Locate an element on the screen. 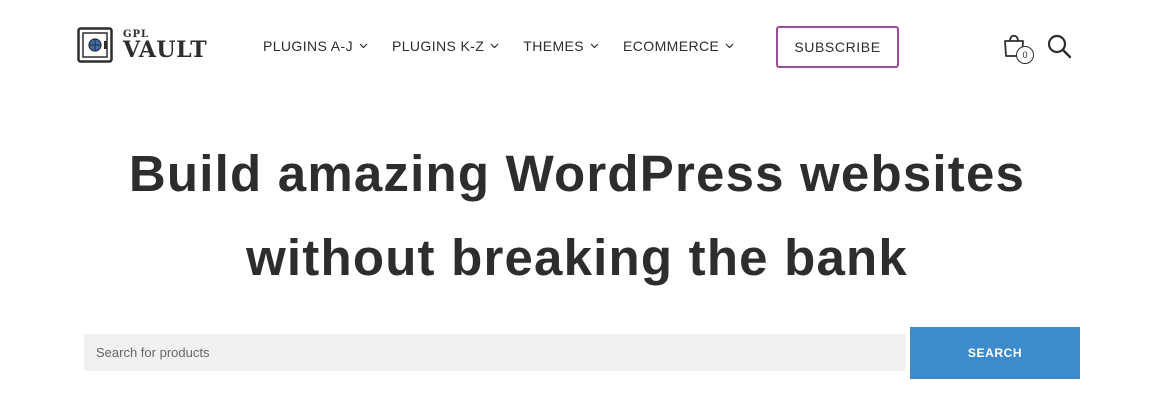  nav-ecommerce: ECOMMERCE is located at coordinates (678, 46).